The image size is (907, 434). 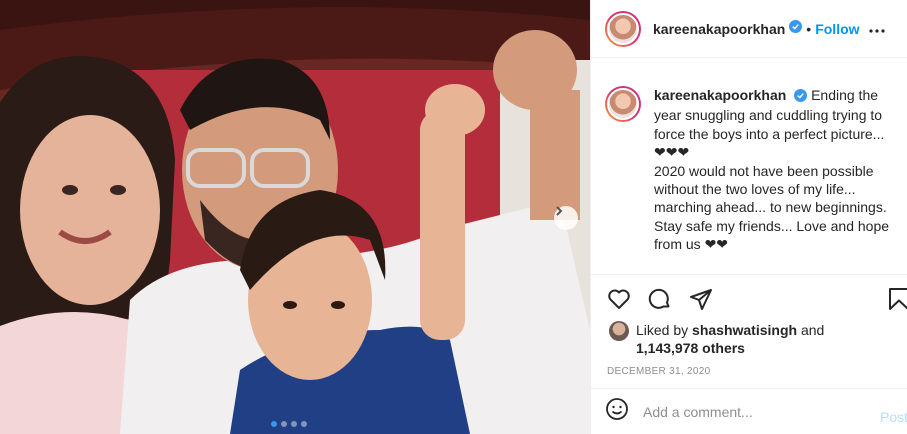 What do you see at coordinates (893, 417) in the screenshot?
I see `post-comment-button: Post` at bounding box center [893, 417].